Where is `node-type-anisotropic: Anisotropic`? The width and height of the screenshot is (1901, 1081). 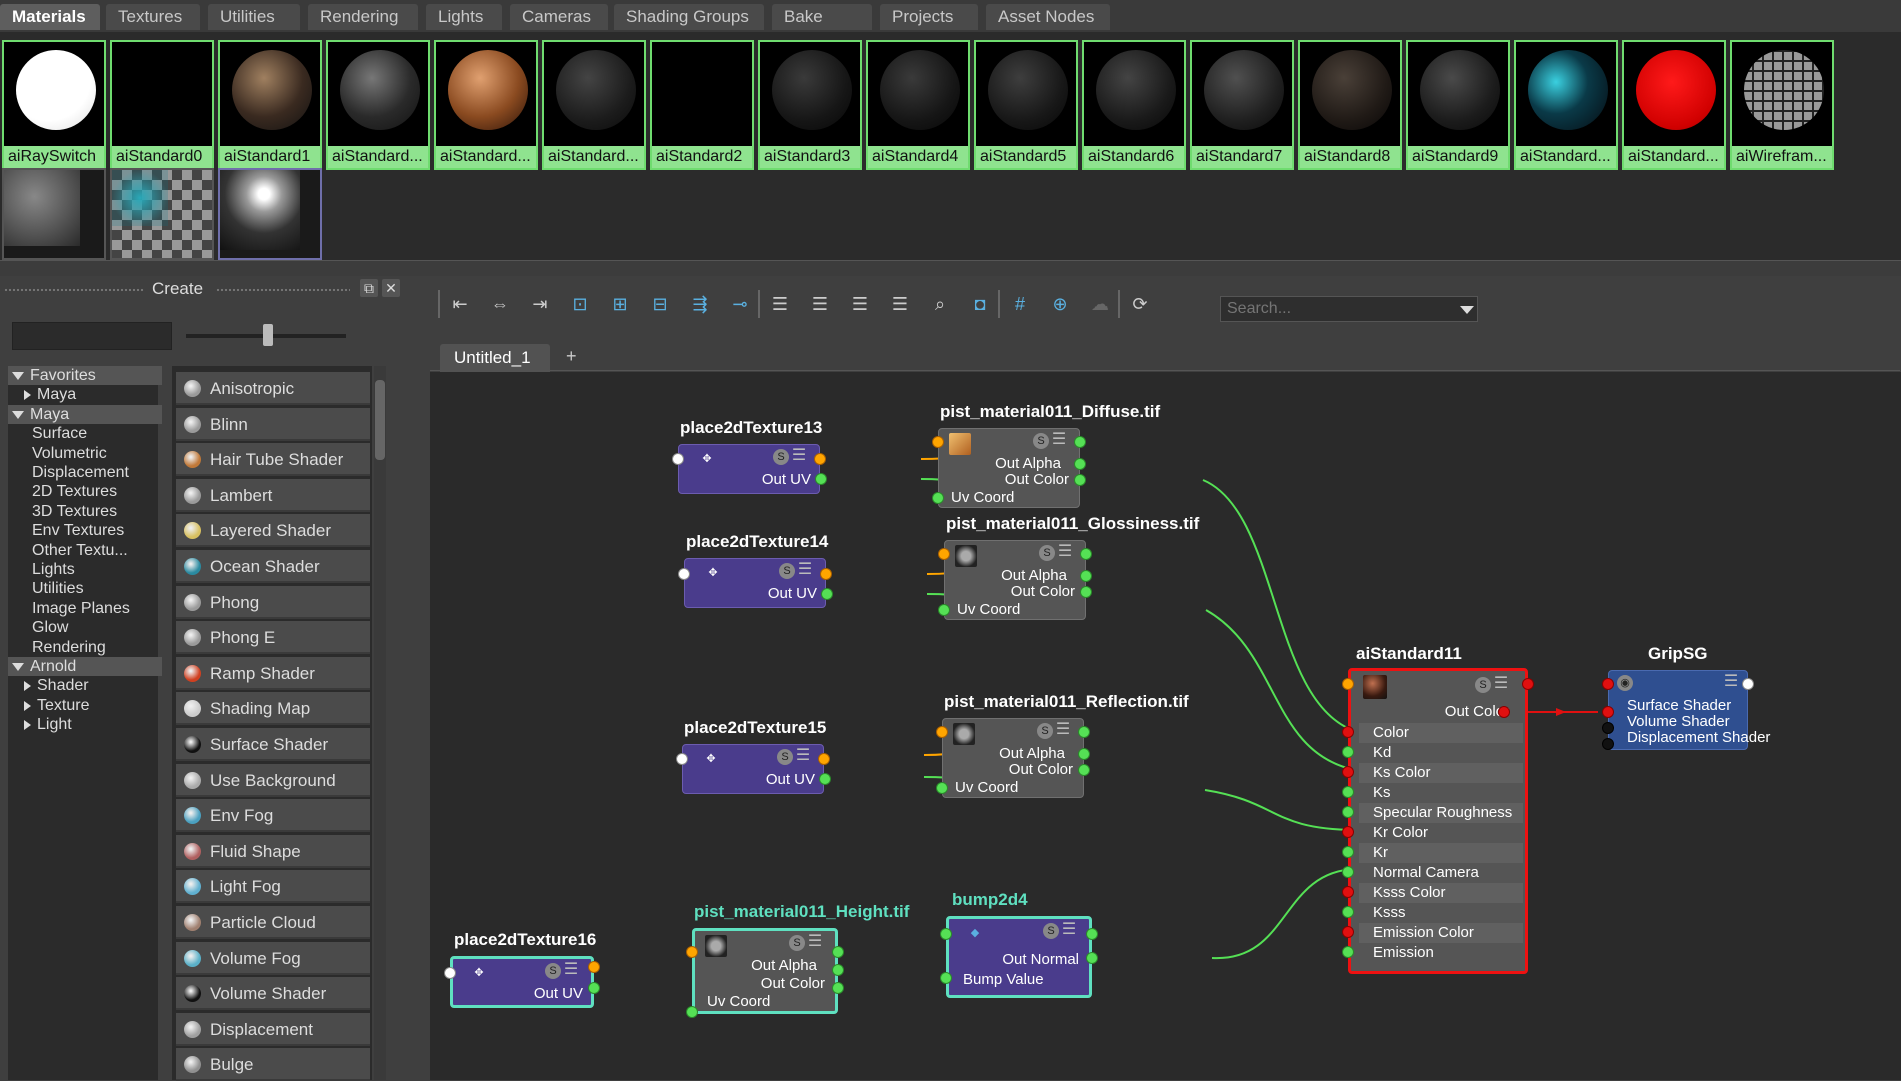 node-type-anisotropic: Anisotropic is located at coordinates (273, 388).